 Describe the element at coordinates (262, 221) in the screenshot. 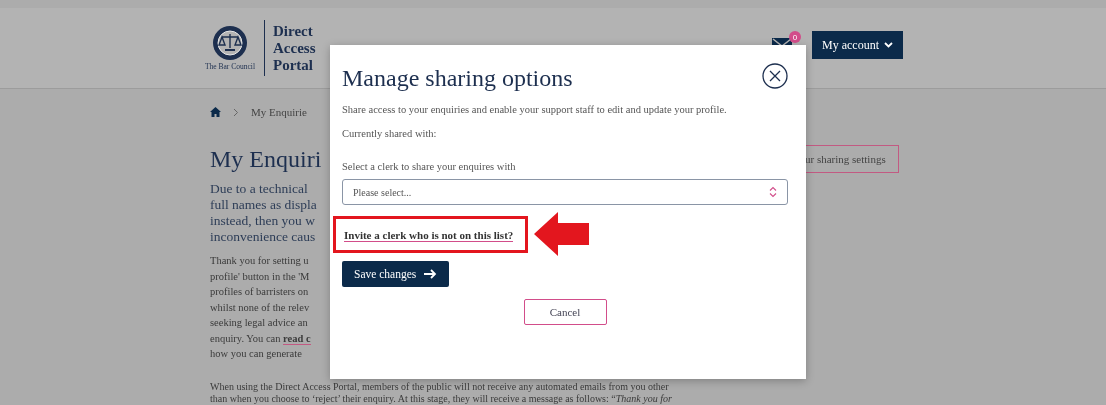

I see `notice-text: instead, then you w` at that location.